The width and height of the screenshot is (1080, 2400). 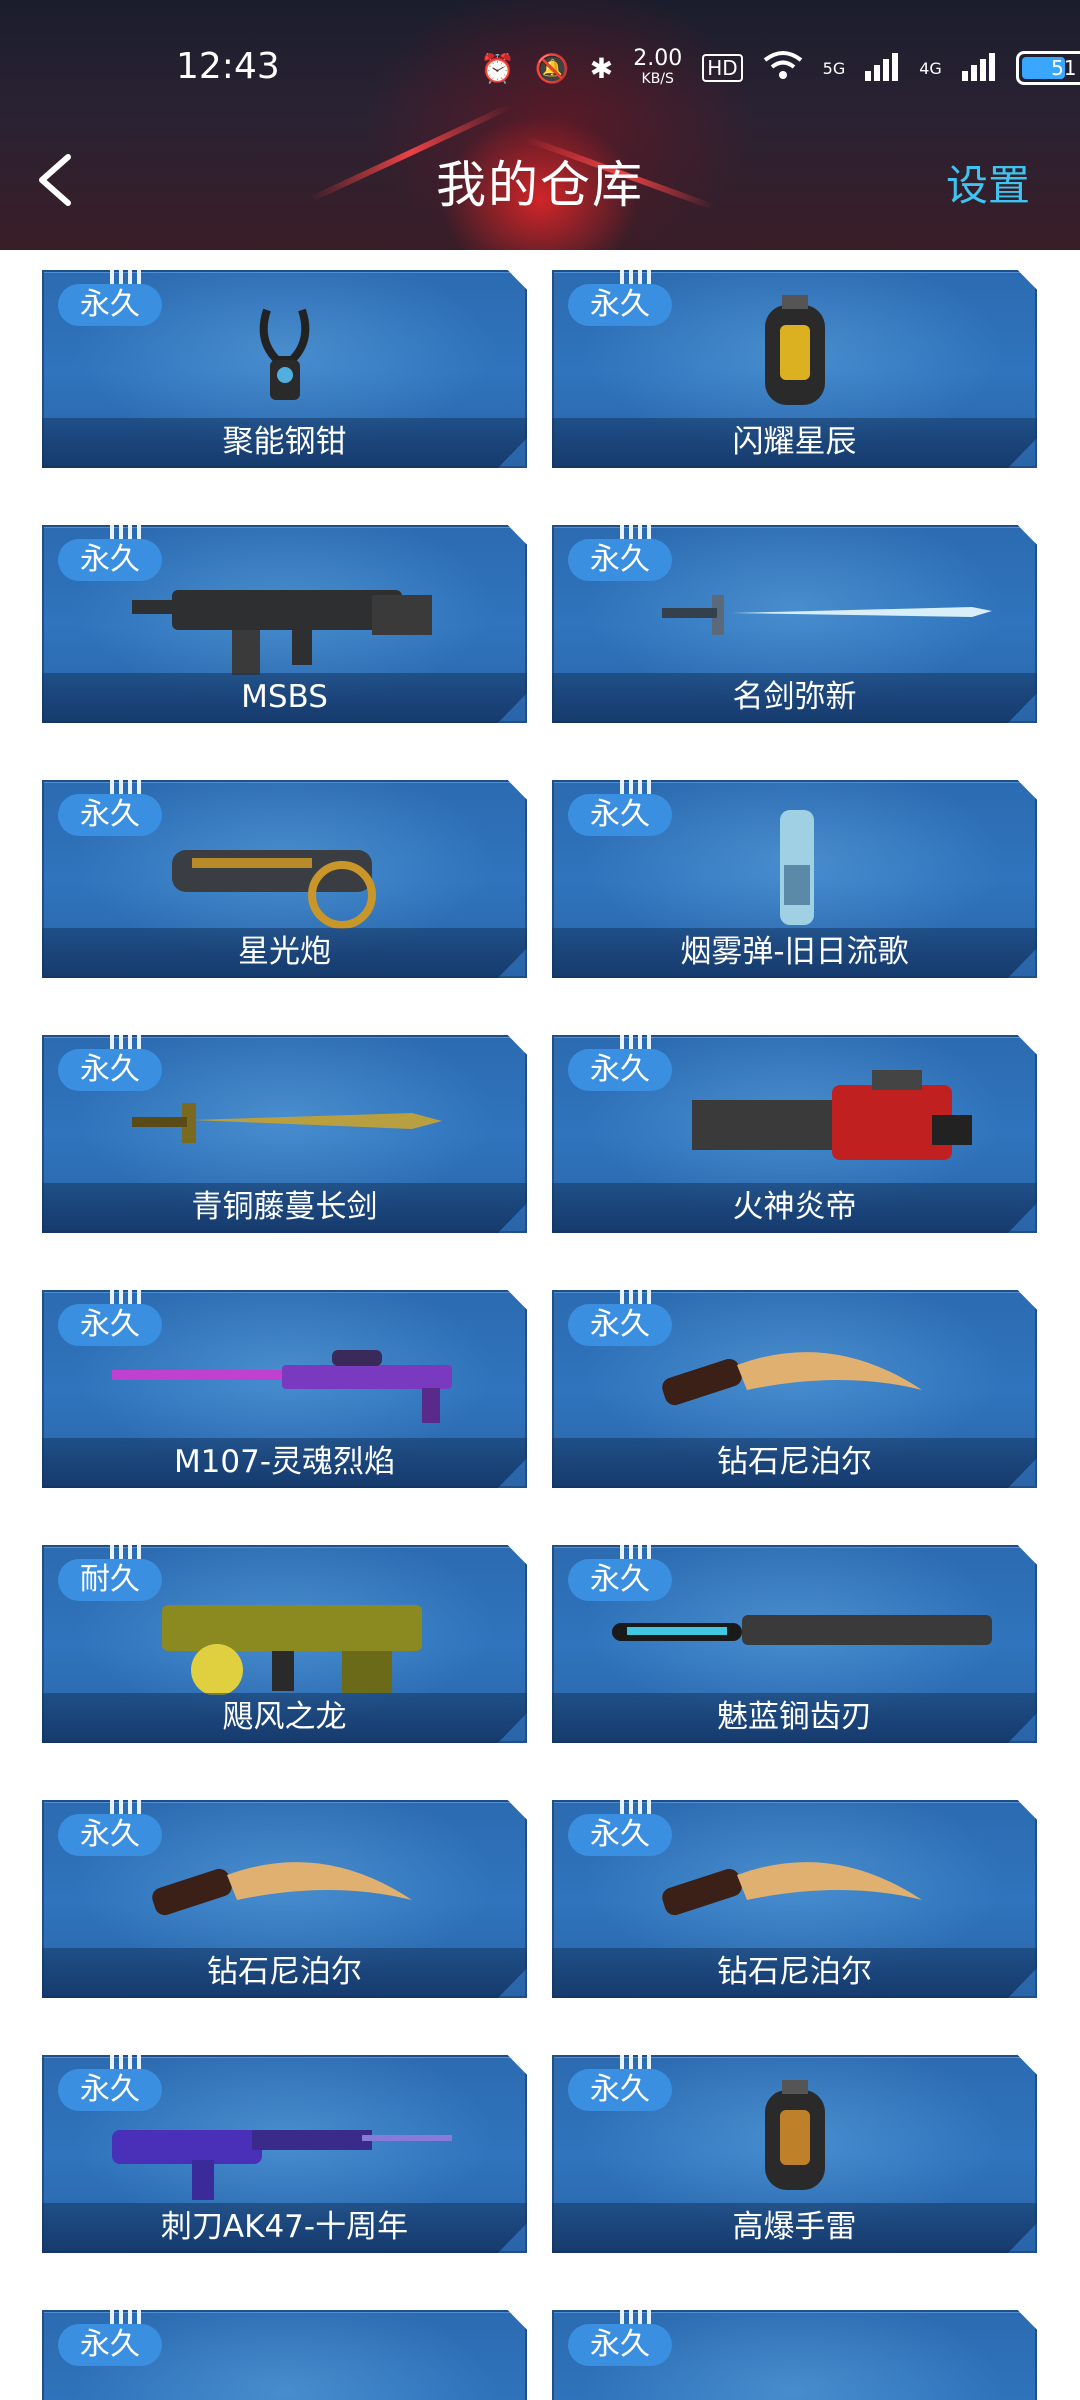 What do you see at coordinates (284, 1717) in the screenshot?
I see `item-name: 飓风之龙` at bounding box center [284, 1717].